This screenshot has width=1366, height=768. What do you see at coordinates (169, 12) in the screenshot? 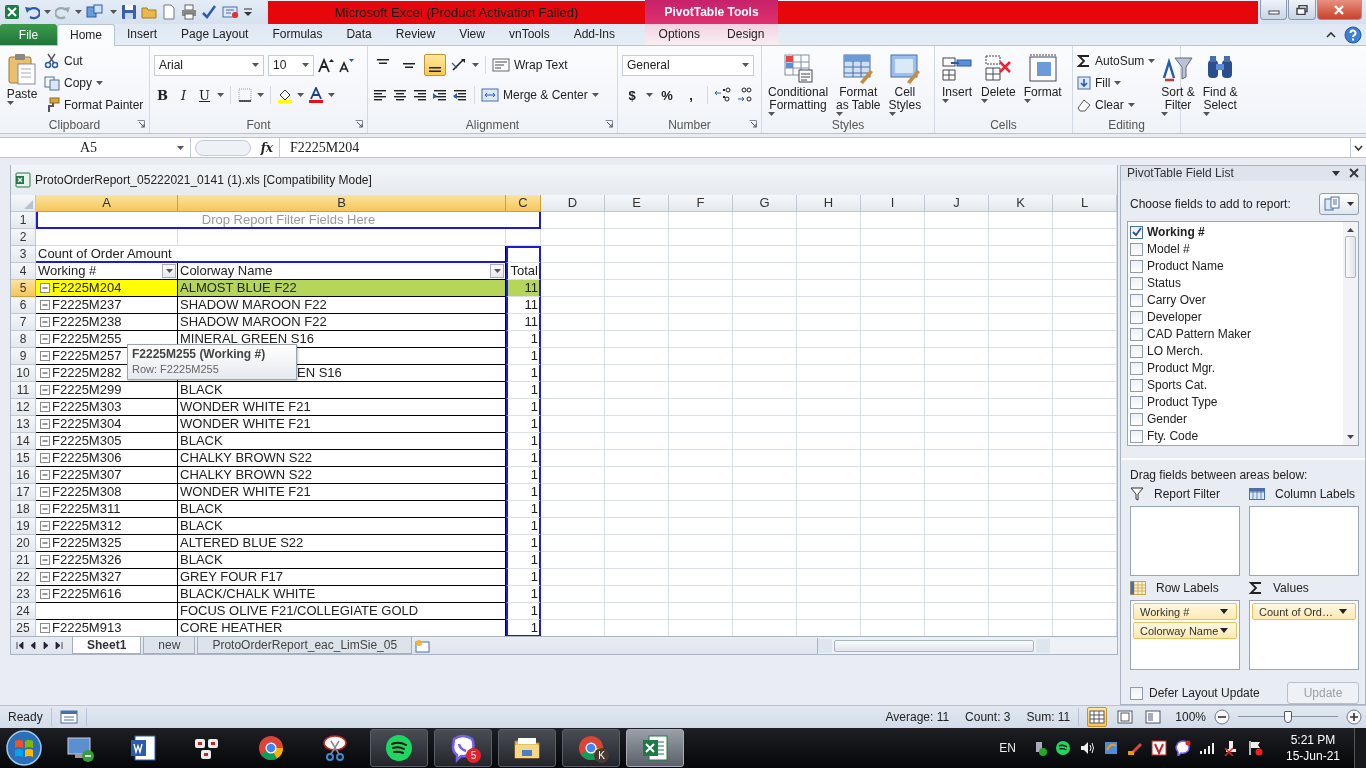
I see `new-document-icon` at bounding box center [169, 12].